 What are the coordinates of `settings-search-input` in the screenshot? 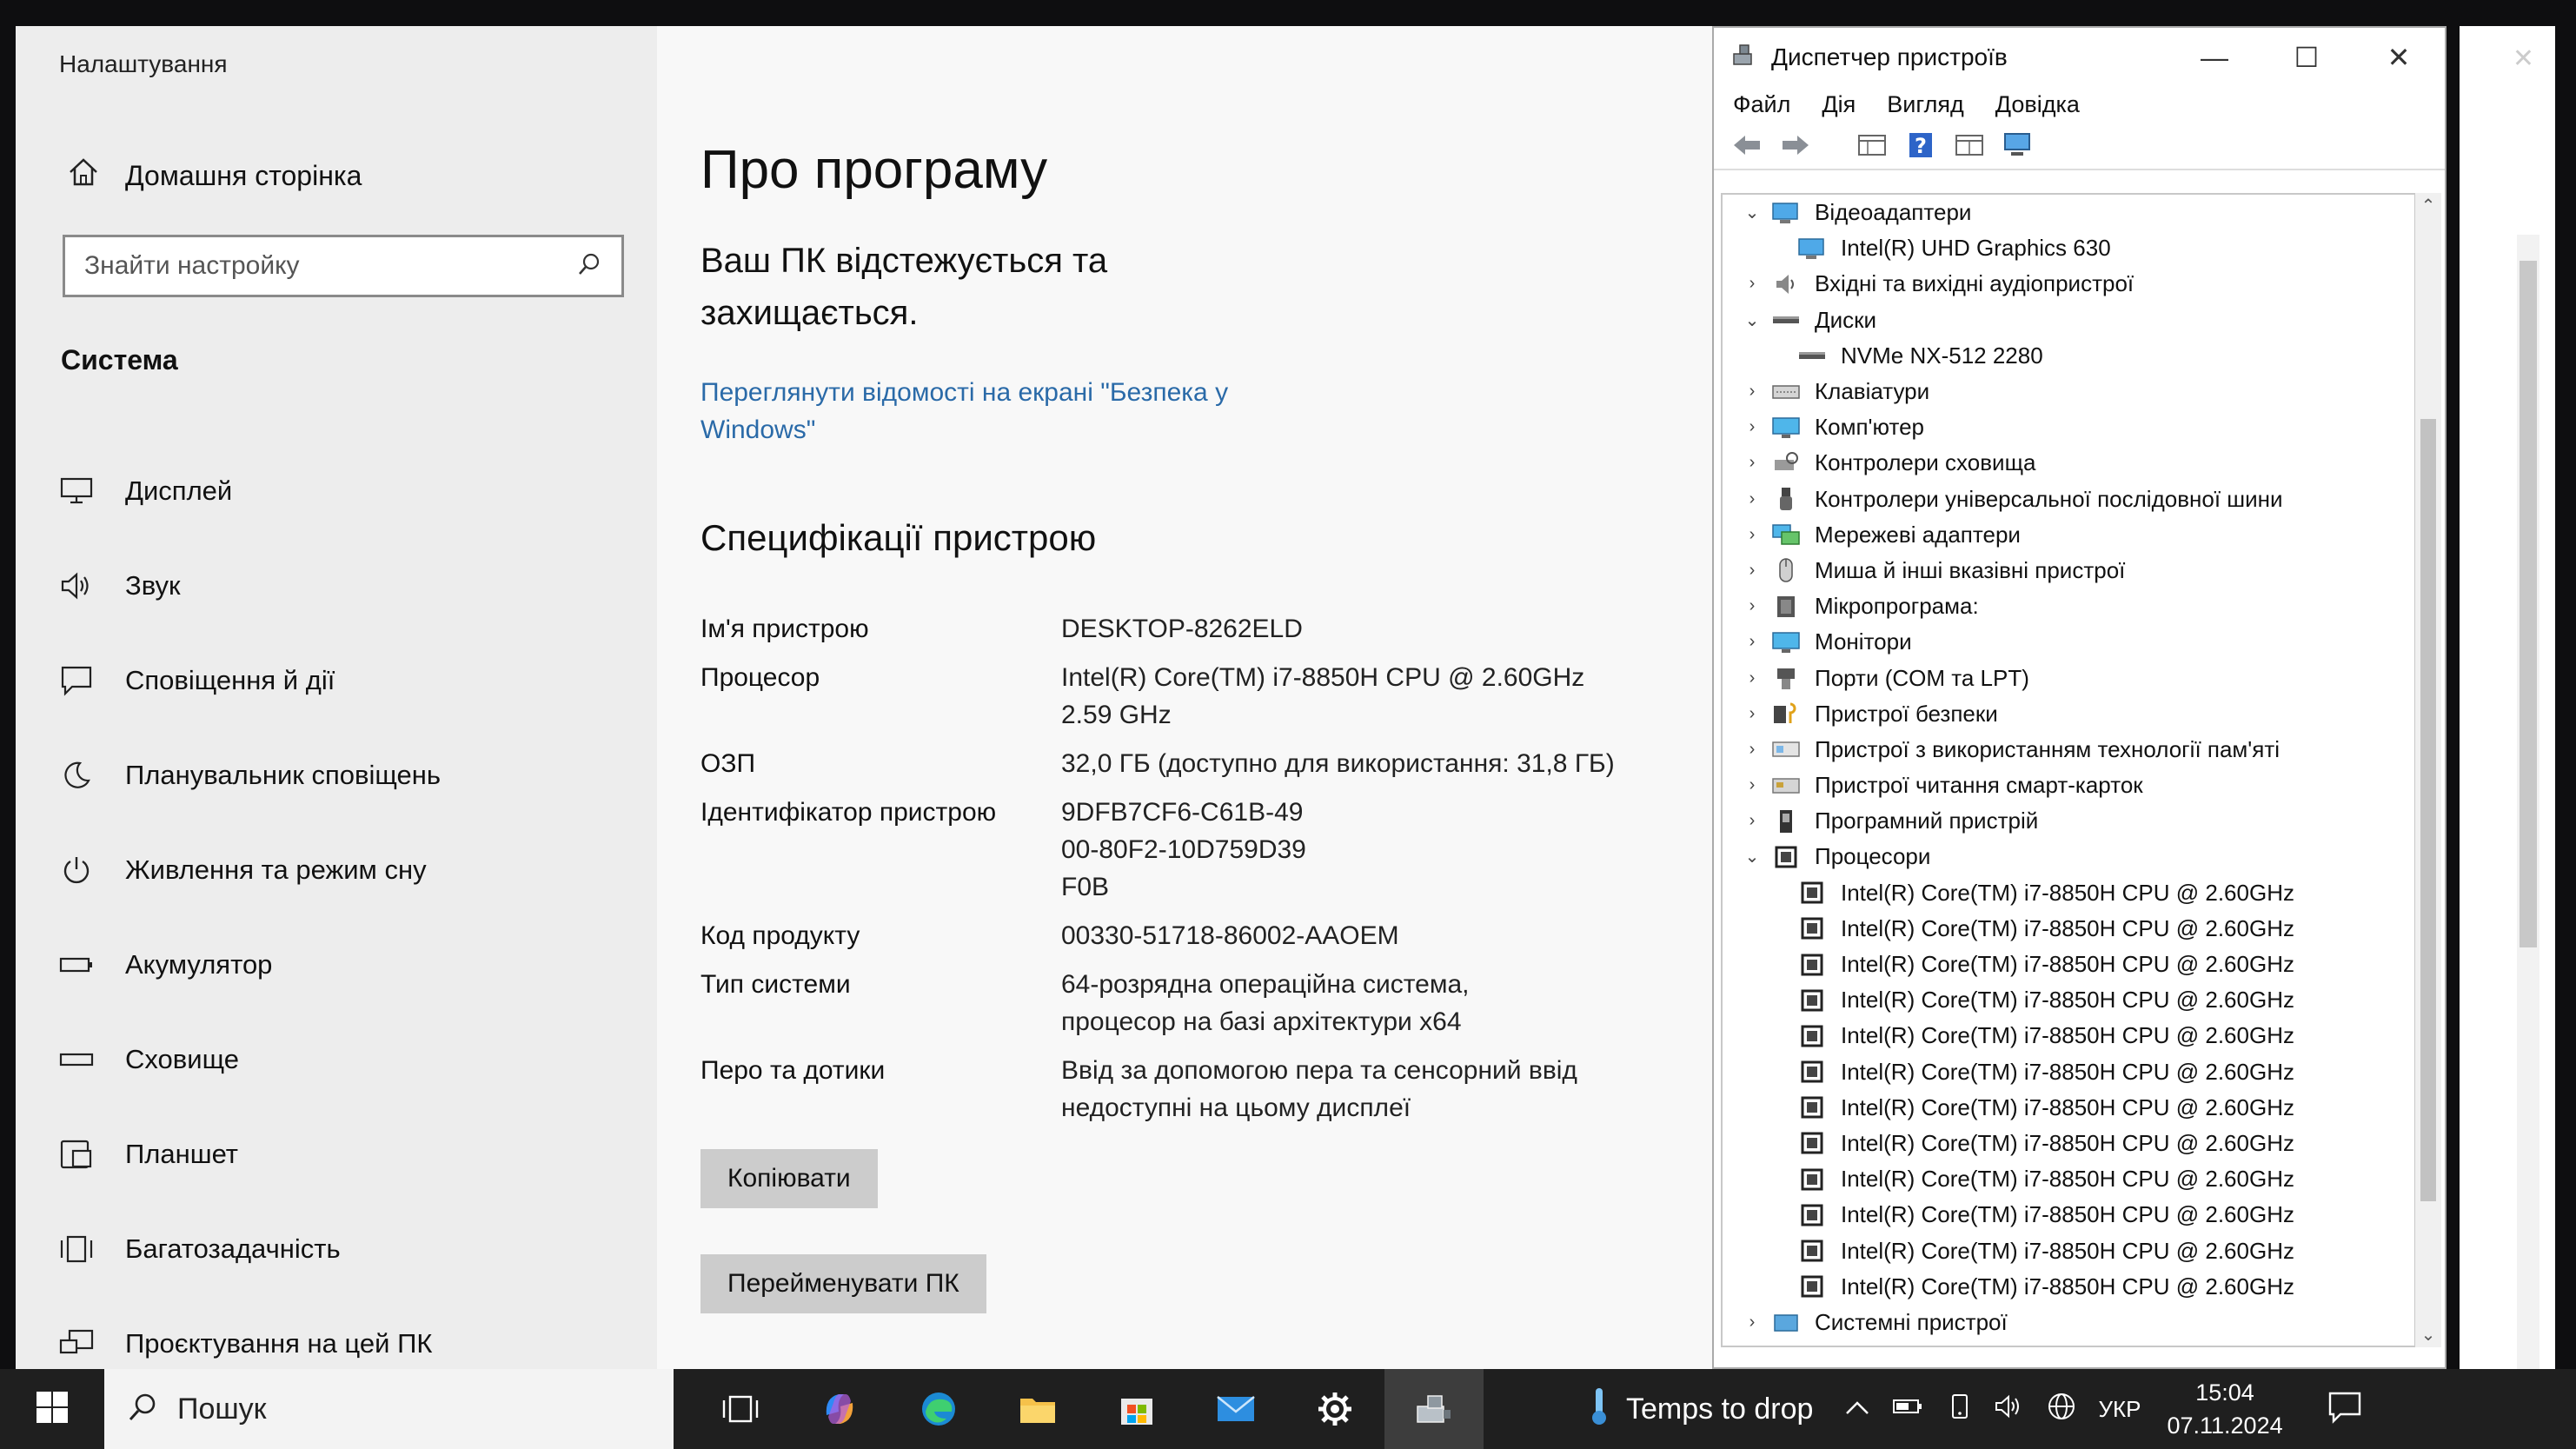 It's located at (330, 266).